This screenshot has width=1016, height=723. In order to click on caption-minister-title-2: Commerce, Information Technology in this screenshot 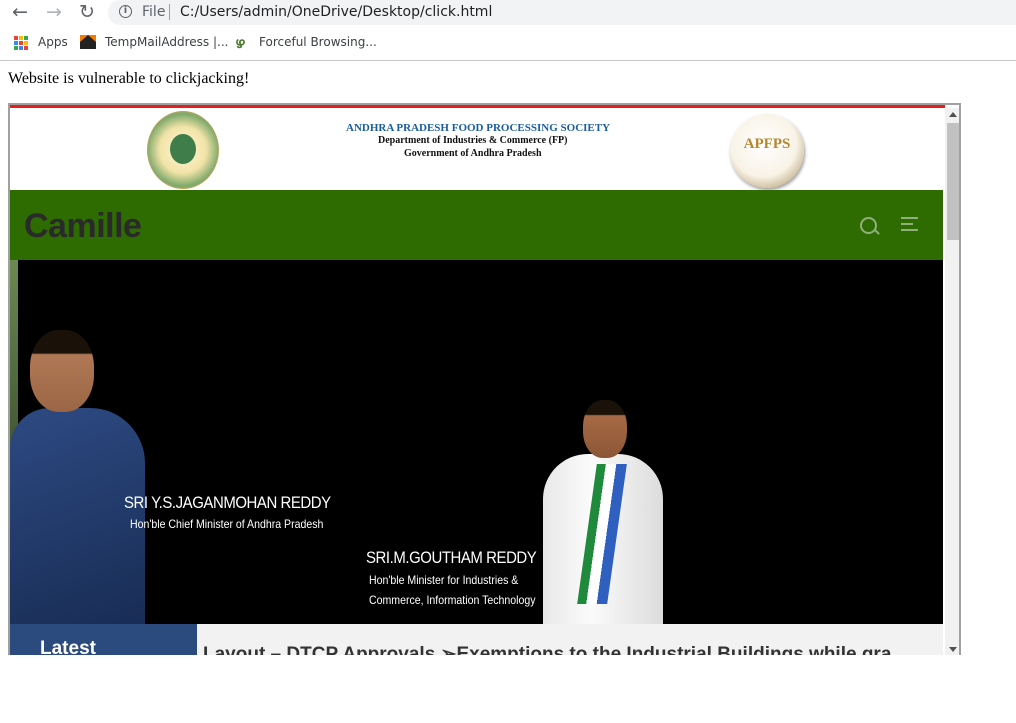, I will do `click(452, 600)`.